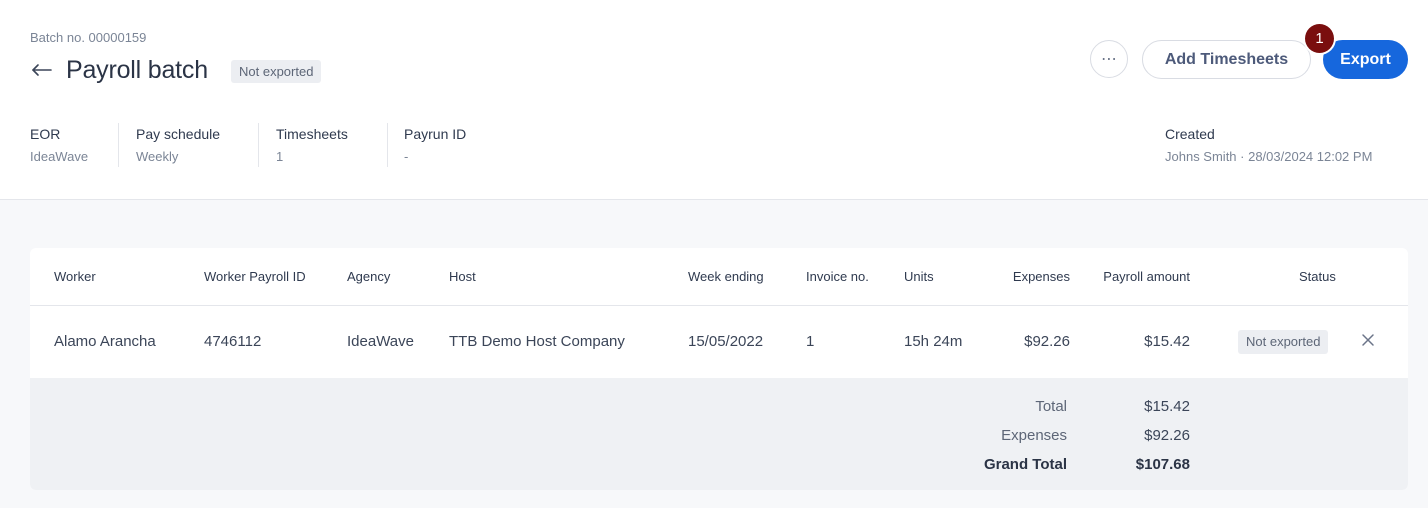  What do you see at coordinates (1269, 156) in the screenshot?
I see `meta-created-value: Johns Smith · 28/03/2024 12:02 PM` at bounding box center [1269, 156].